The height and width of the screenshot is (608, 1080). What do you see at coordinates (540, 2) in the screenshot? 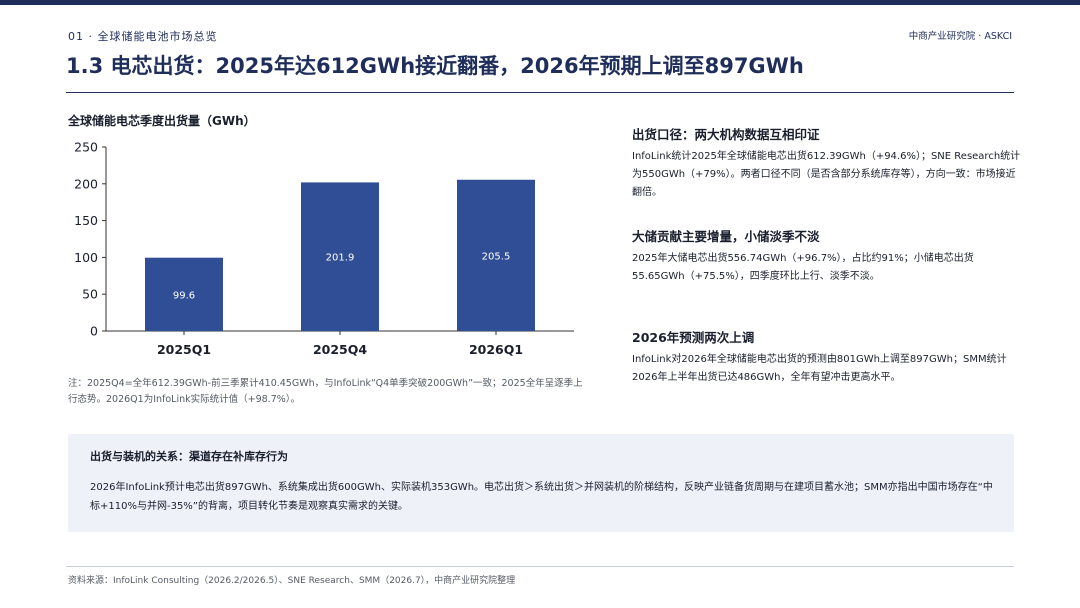
I see `top-accent-bar` at bounding box center [540, 2].